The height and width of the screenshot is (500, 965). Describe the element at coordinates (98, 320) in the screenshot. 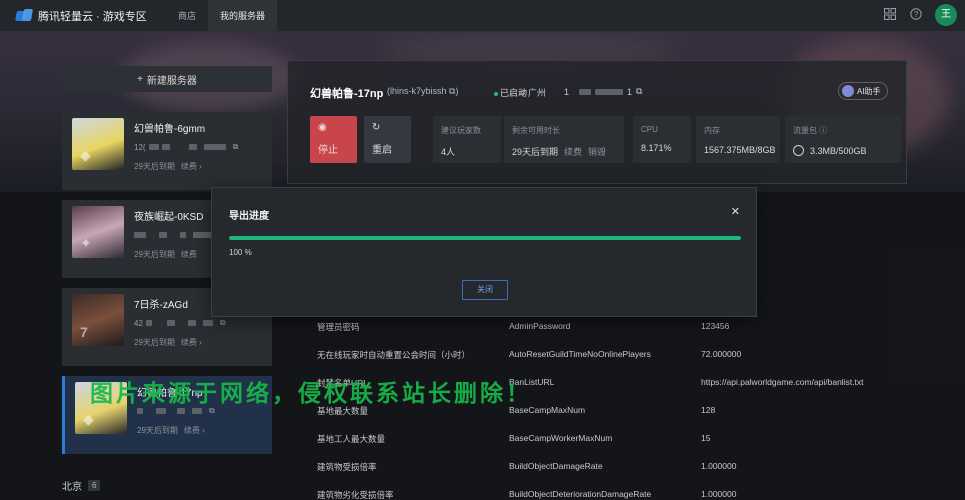

I see `server-thumbnail: 7` at that location.